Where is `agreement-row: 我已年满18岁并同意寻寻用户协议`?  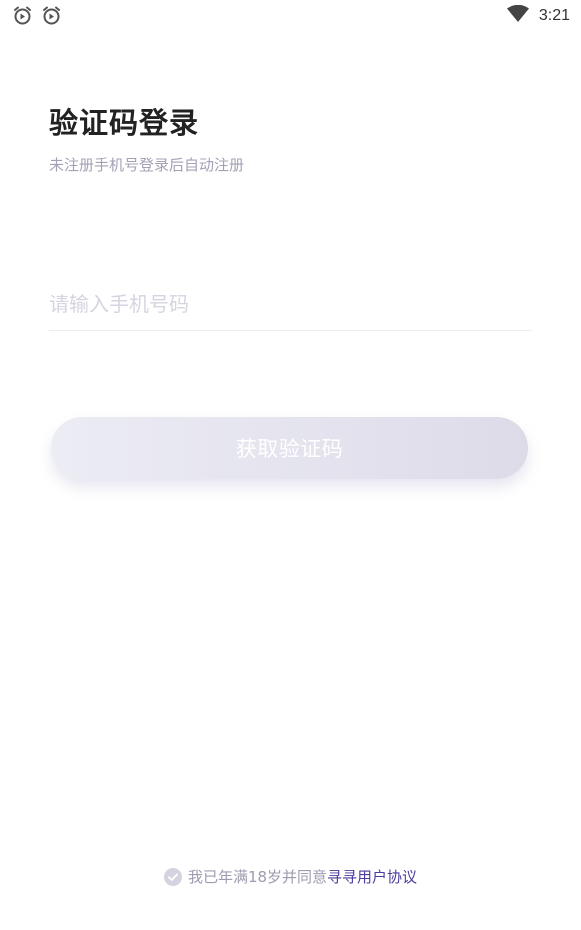
agreement-row: 我已年满18岁并同意寻寻用户协议 is located at coordinates (290, 877).